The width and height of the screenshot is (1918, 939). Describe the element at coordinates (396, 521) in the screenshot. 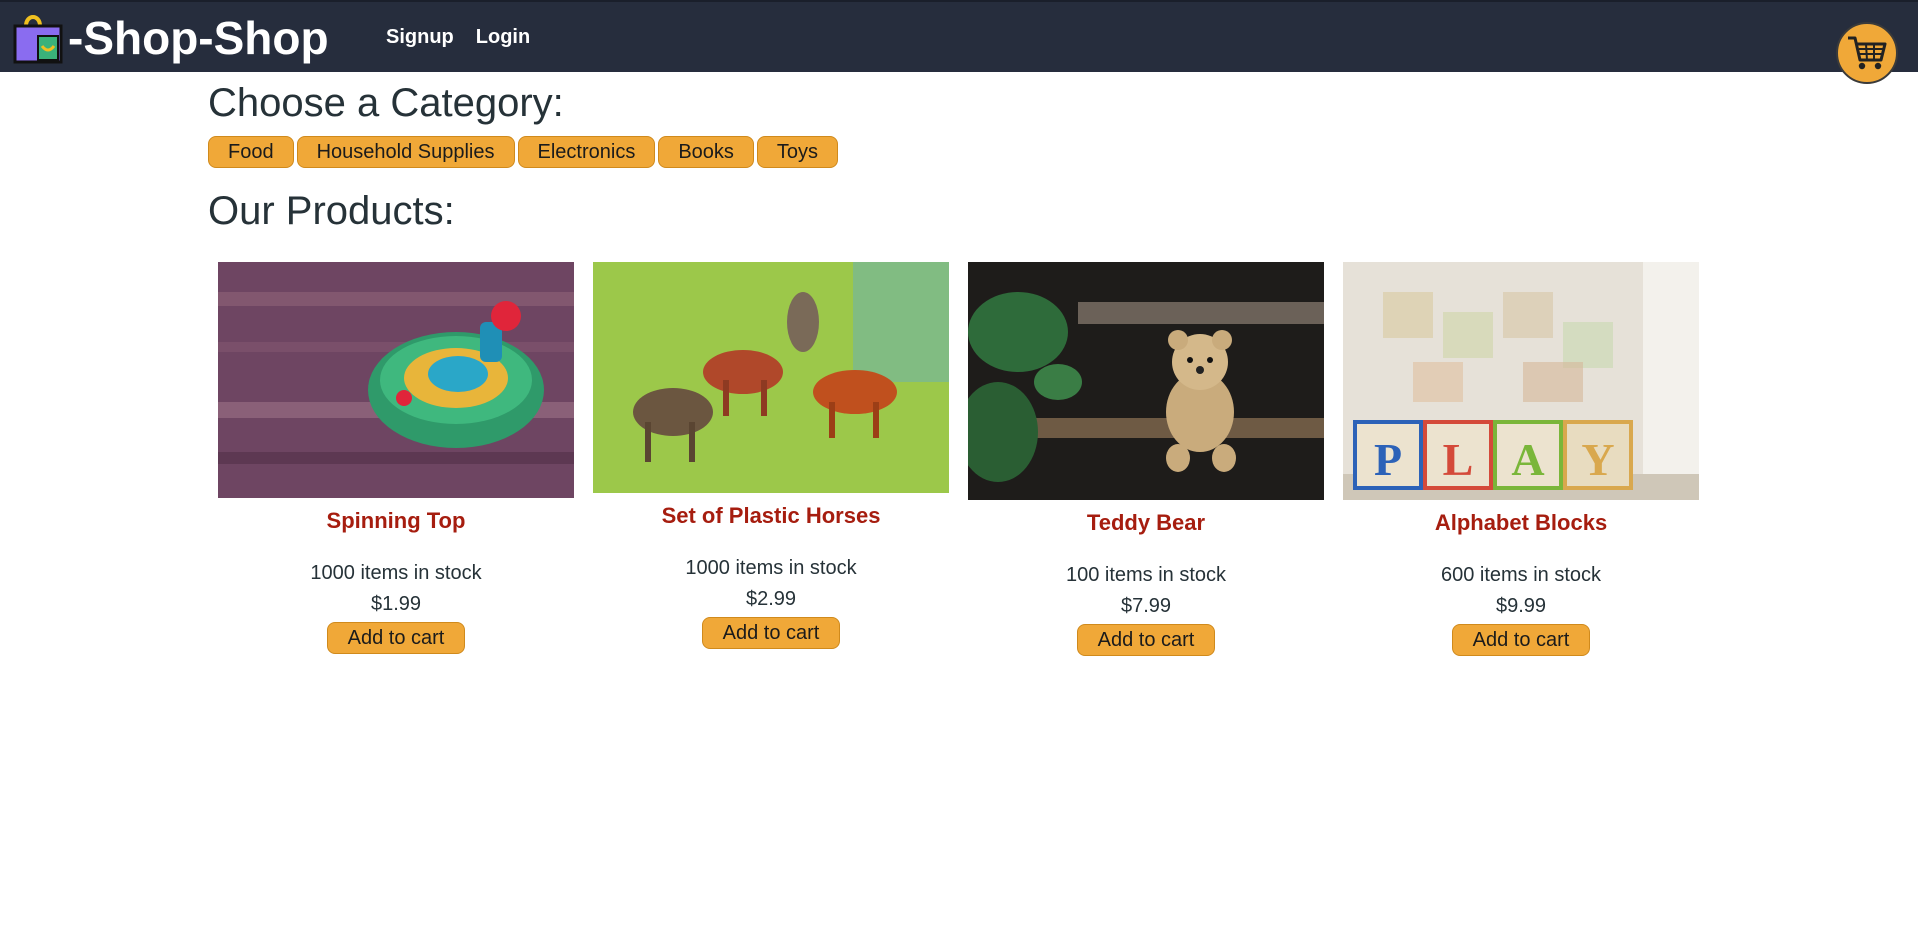

I see `product-name-link: Spinning Top` at that location.